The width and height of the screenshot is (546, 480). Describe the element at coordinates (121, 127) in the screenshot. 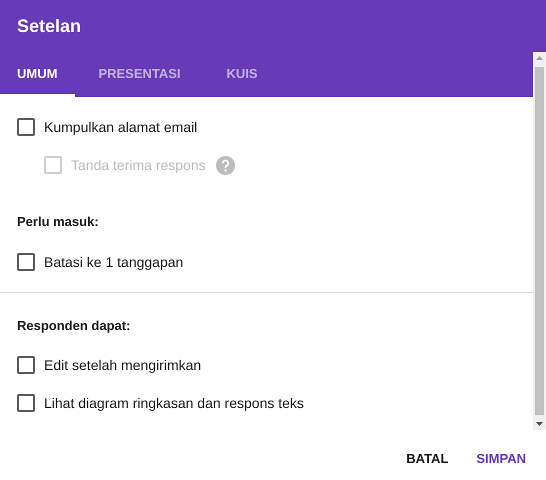

I see `checkbox-label: Kumpulkan alamat email` at that location.